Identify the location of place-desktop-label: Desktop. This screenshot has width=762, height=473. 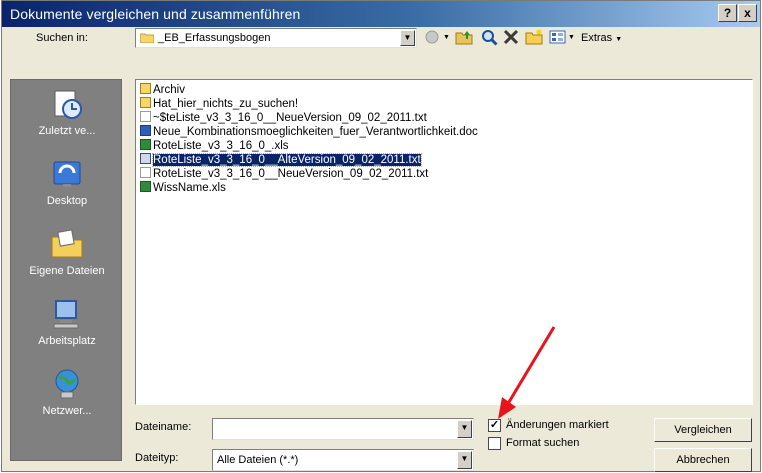
(67, 201).